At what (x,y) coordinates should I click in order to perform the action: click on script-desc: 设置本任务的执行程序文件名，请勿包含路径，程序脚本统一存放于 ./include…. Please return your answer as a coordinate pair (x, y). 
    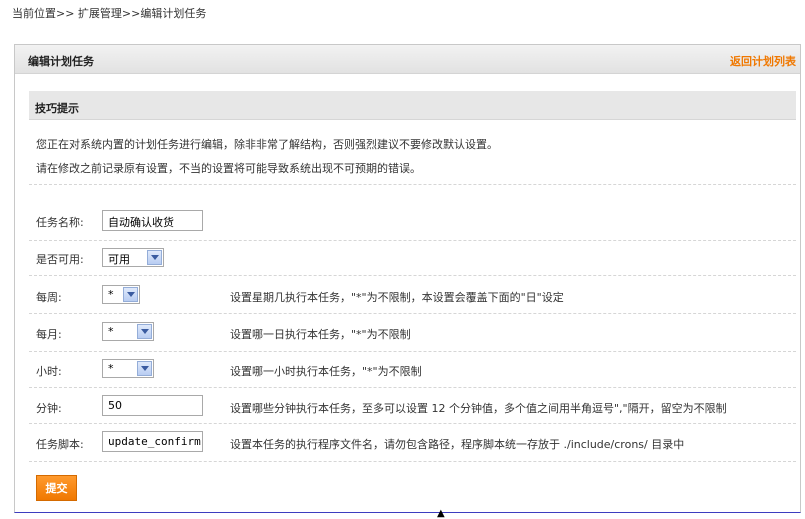
    Looking at the image, I should click on (457, 444).